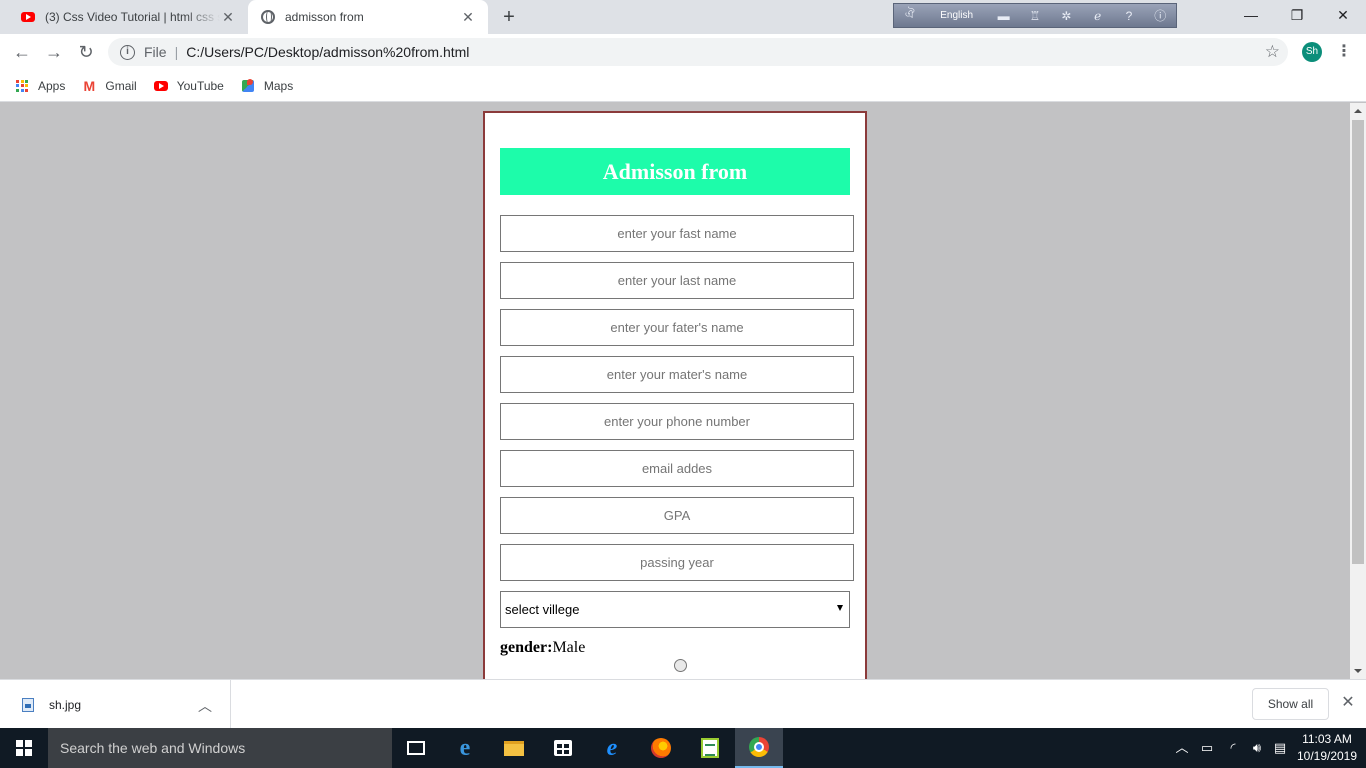 The height and width of the screenshot is (768, 1366). I want to click on file-explorer-button, so click(514, 748).